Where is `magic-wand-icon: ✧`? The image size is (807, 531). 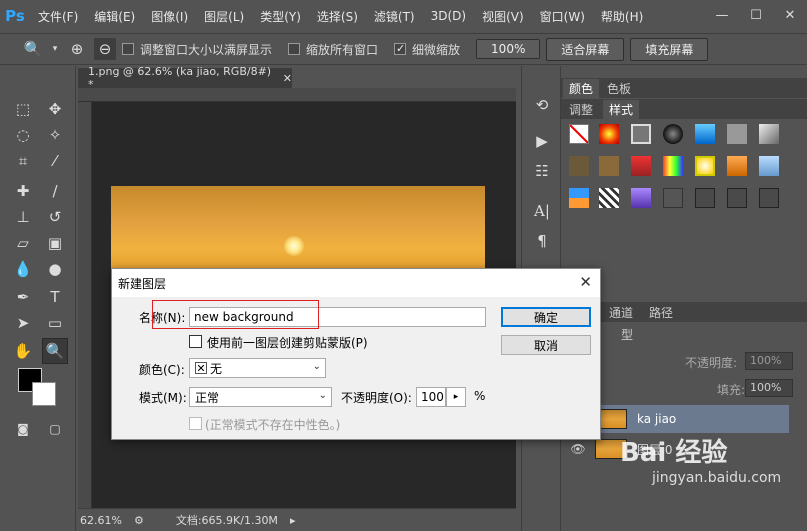
magic-wand-icon: ✧ is located at coordinates (55, 135).